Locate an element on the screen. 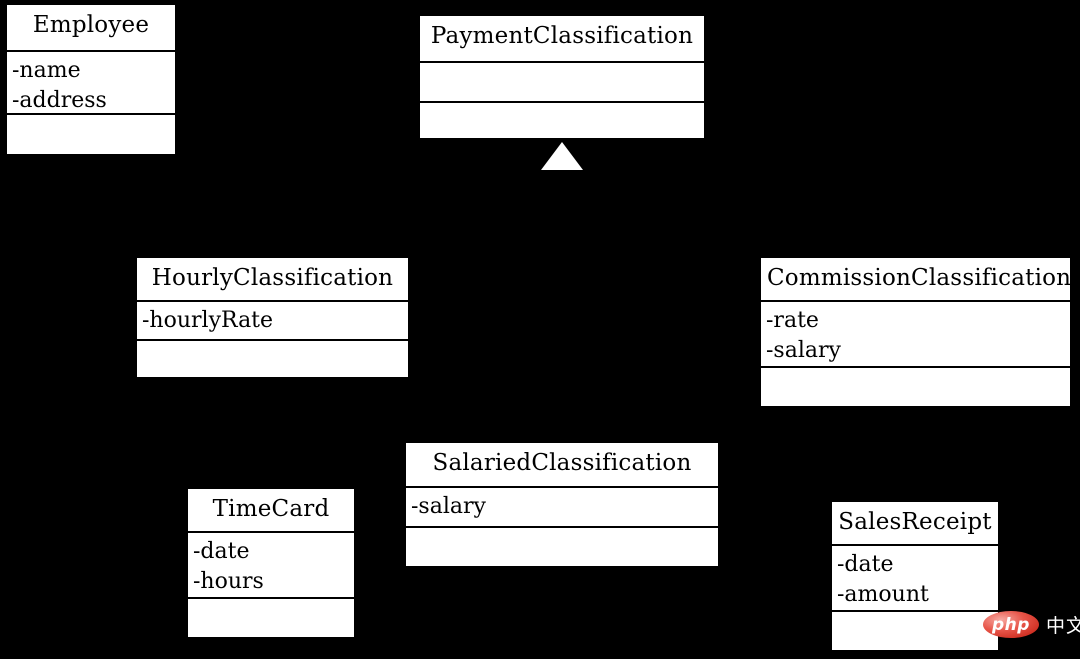 This screenshot has width=1080, height=659. uml-class-payment-classification: PaymentClassification is located at coordinates (562, 77).